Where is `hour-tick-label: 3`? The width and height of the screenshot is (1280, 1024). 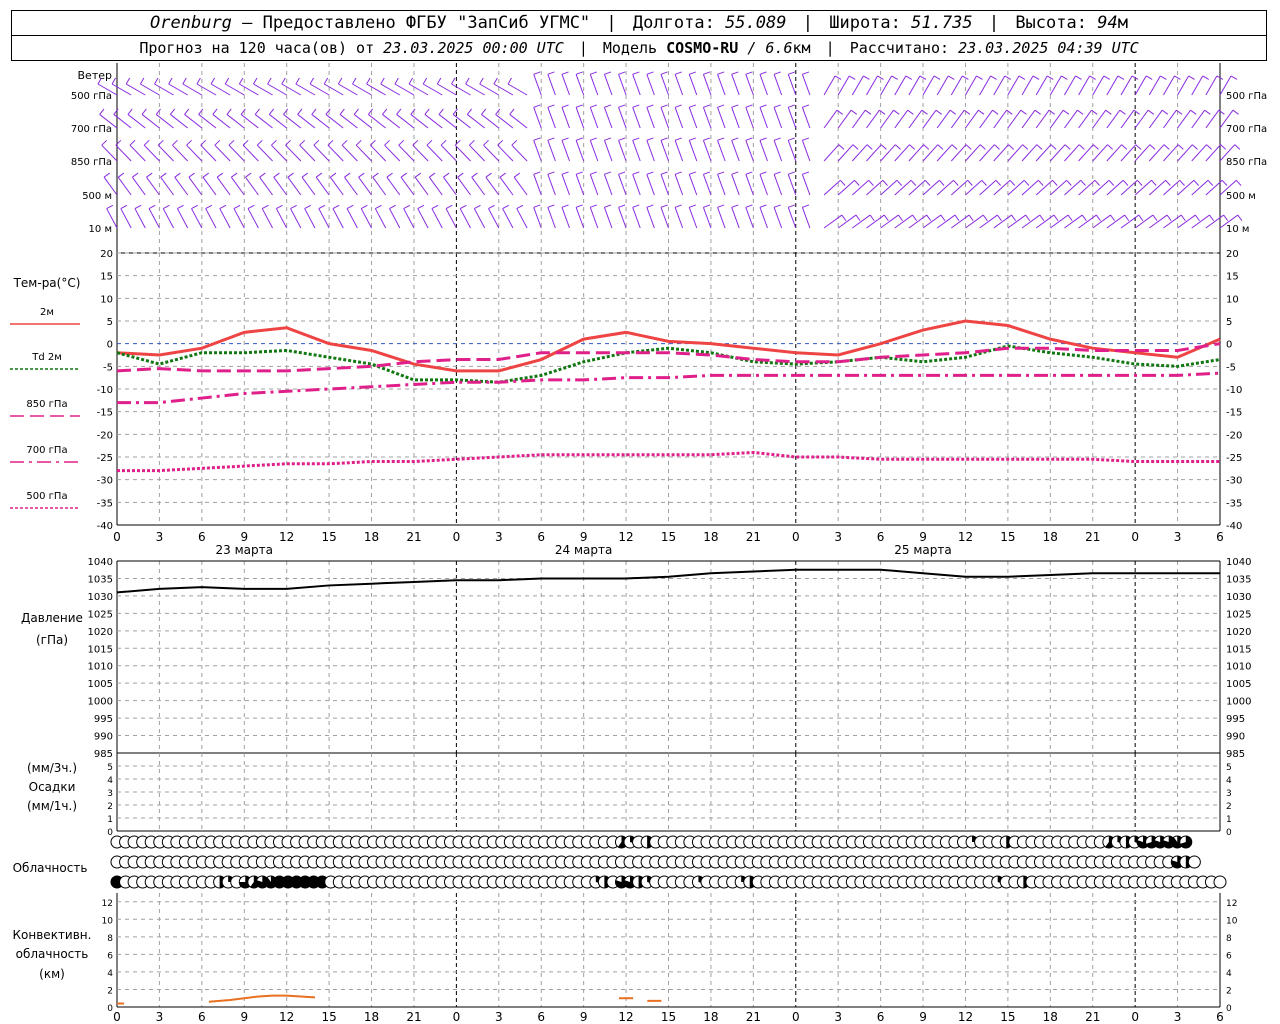 hour-tick-label: 3 is located at coordinates (1178, 537).